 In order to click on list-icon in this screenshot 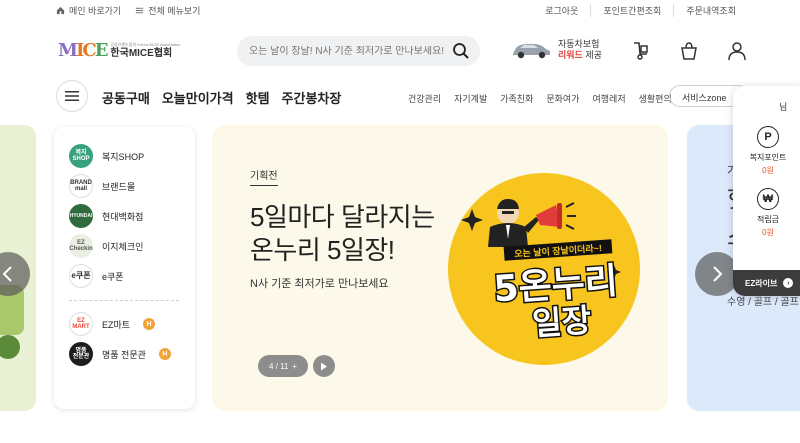, I will do `click(140, 10)`.